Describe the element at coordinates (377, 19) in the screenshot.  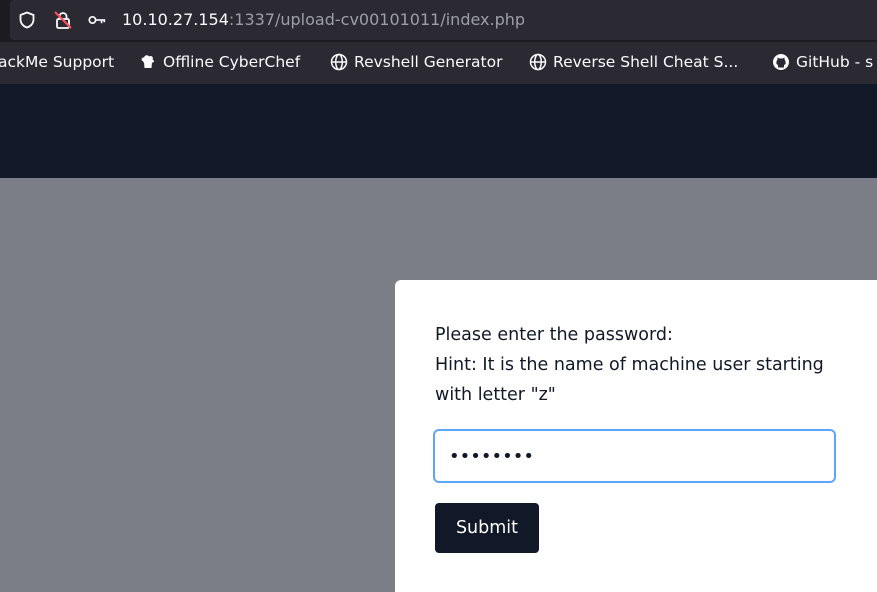
I see `url-path: :1337/upload-cv00101011/index.php` at that location.